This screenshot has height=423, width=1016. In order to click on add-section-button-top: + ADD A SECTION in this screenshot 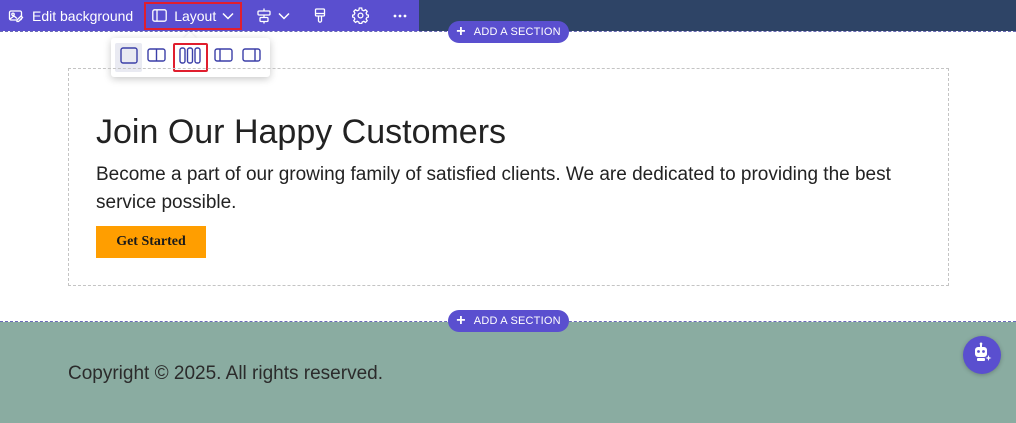, I will do `click(508, 32)`.